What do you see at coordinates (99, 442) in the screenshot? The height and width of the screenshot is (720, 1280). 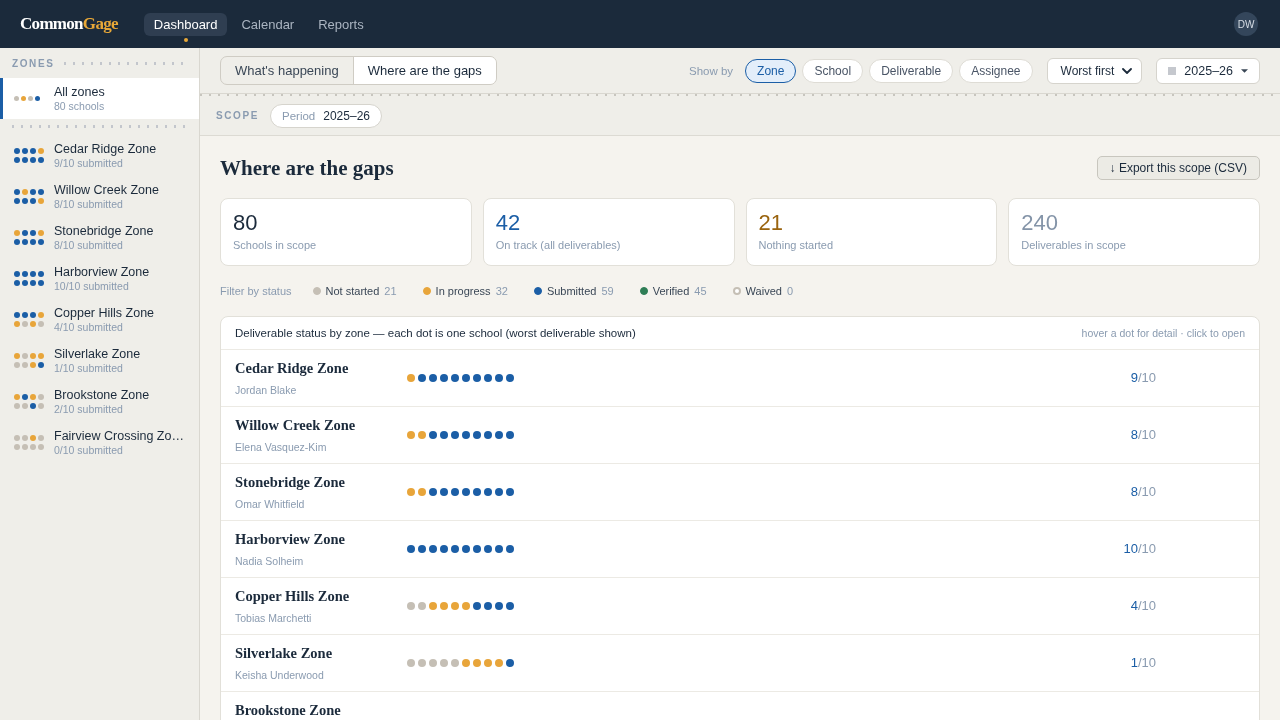 I see `zone-list-item: Fairview Crossing Zo… 0/10 submitted` at bounding box center [99, 442].